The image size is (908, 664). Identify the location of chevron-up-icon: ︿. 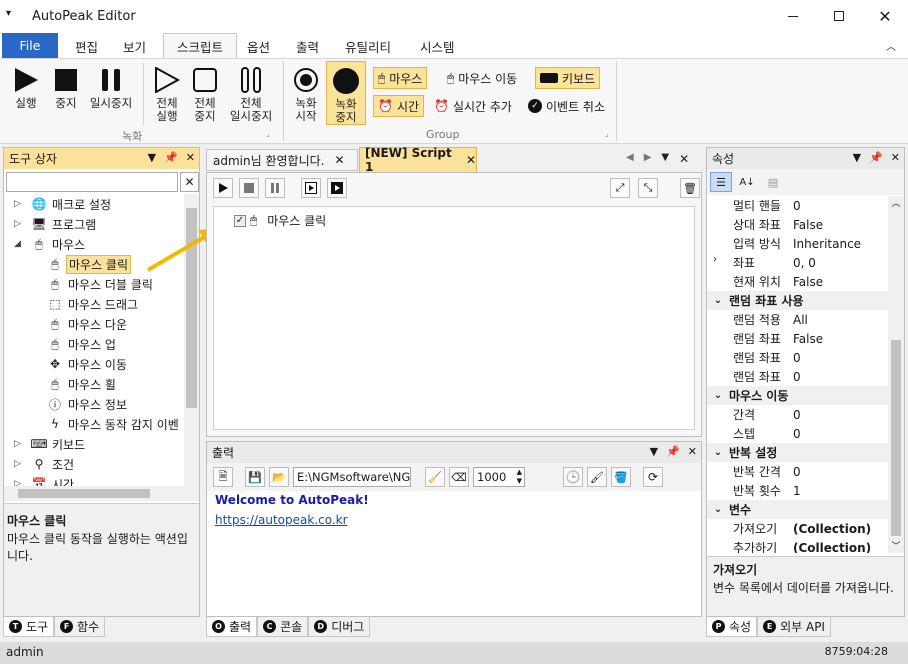
(896, 203).